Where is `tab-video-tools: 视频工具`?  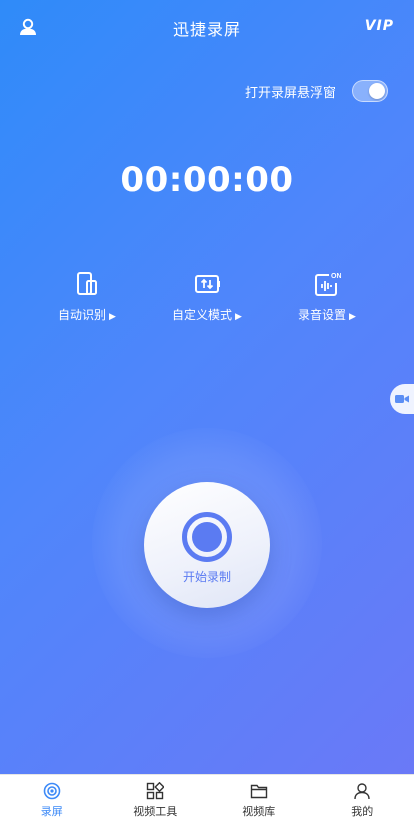 tab-video-tools: 视频工具 is located at coordinates (156, 799).